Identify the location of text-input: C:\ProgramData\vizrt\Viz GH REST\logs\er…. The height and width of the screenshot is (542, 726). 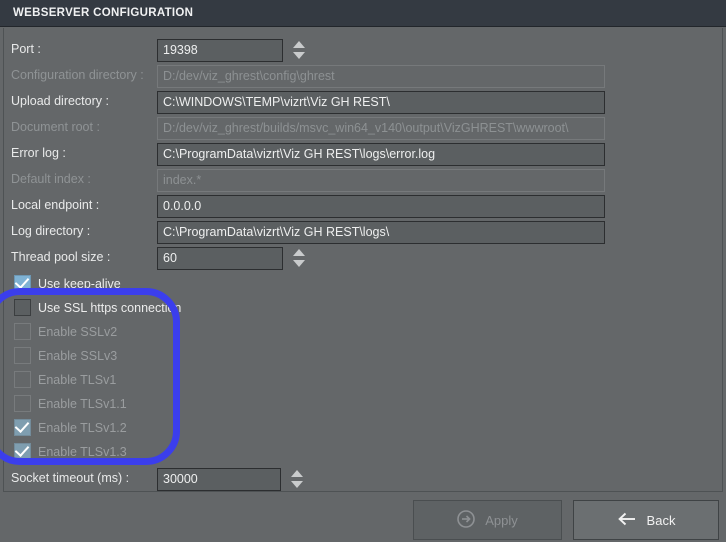
(381, 154).